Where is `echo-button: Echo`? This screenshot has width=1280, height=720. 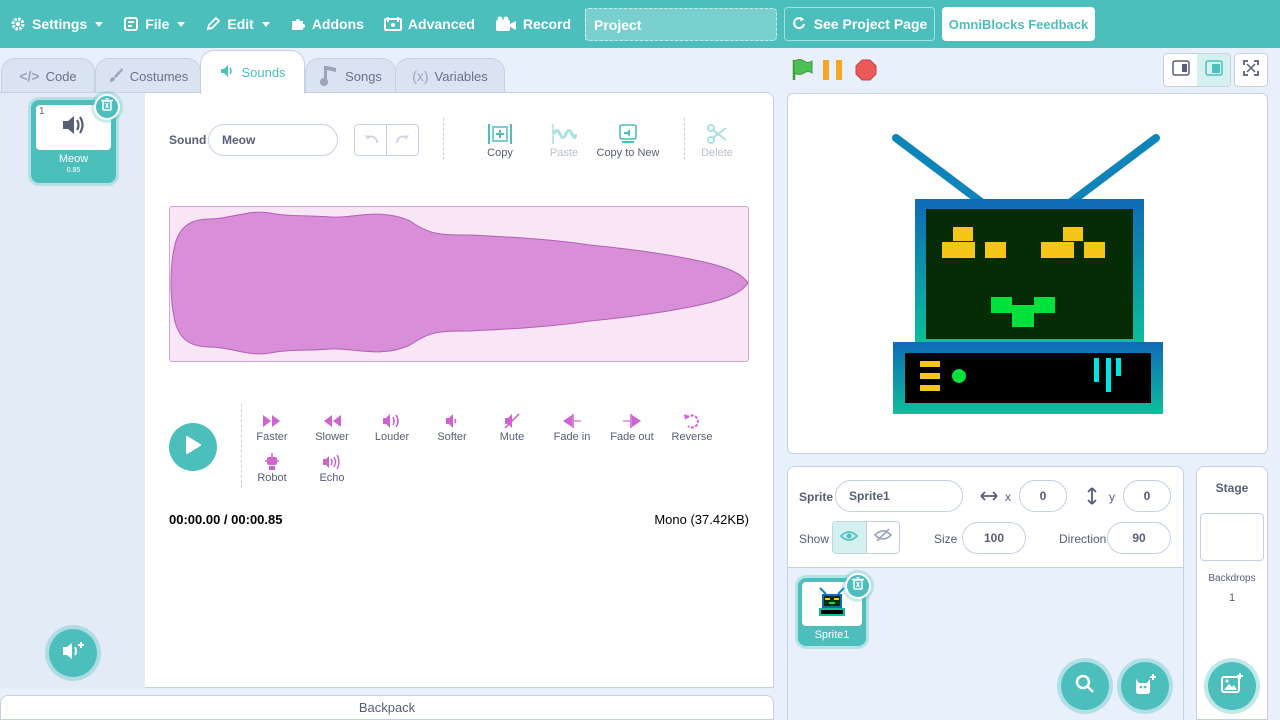 echo-button: Echo is located at coordinates (332, 468).